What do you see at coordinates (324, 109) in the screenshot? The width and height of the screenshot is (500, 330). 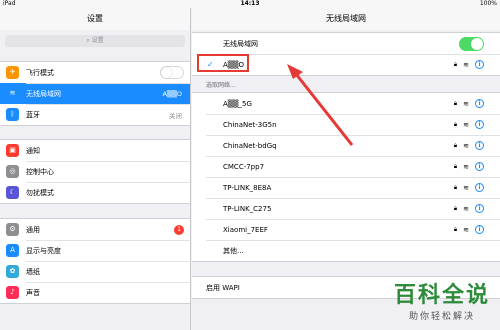 I see `arrow-line` at bounding box center [324, 109].